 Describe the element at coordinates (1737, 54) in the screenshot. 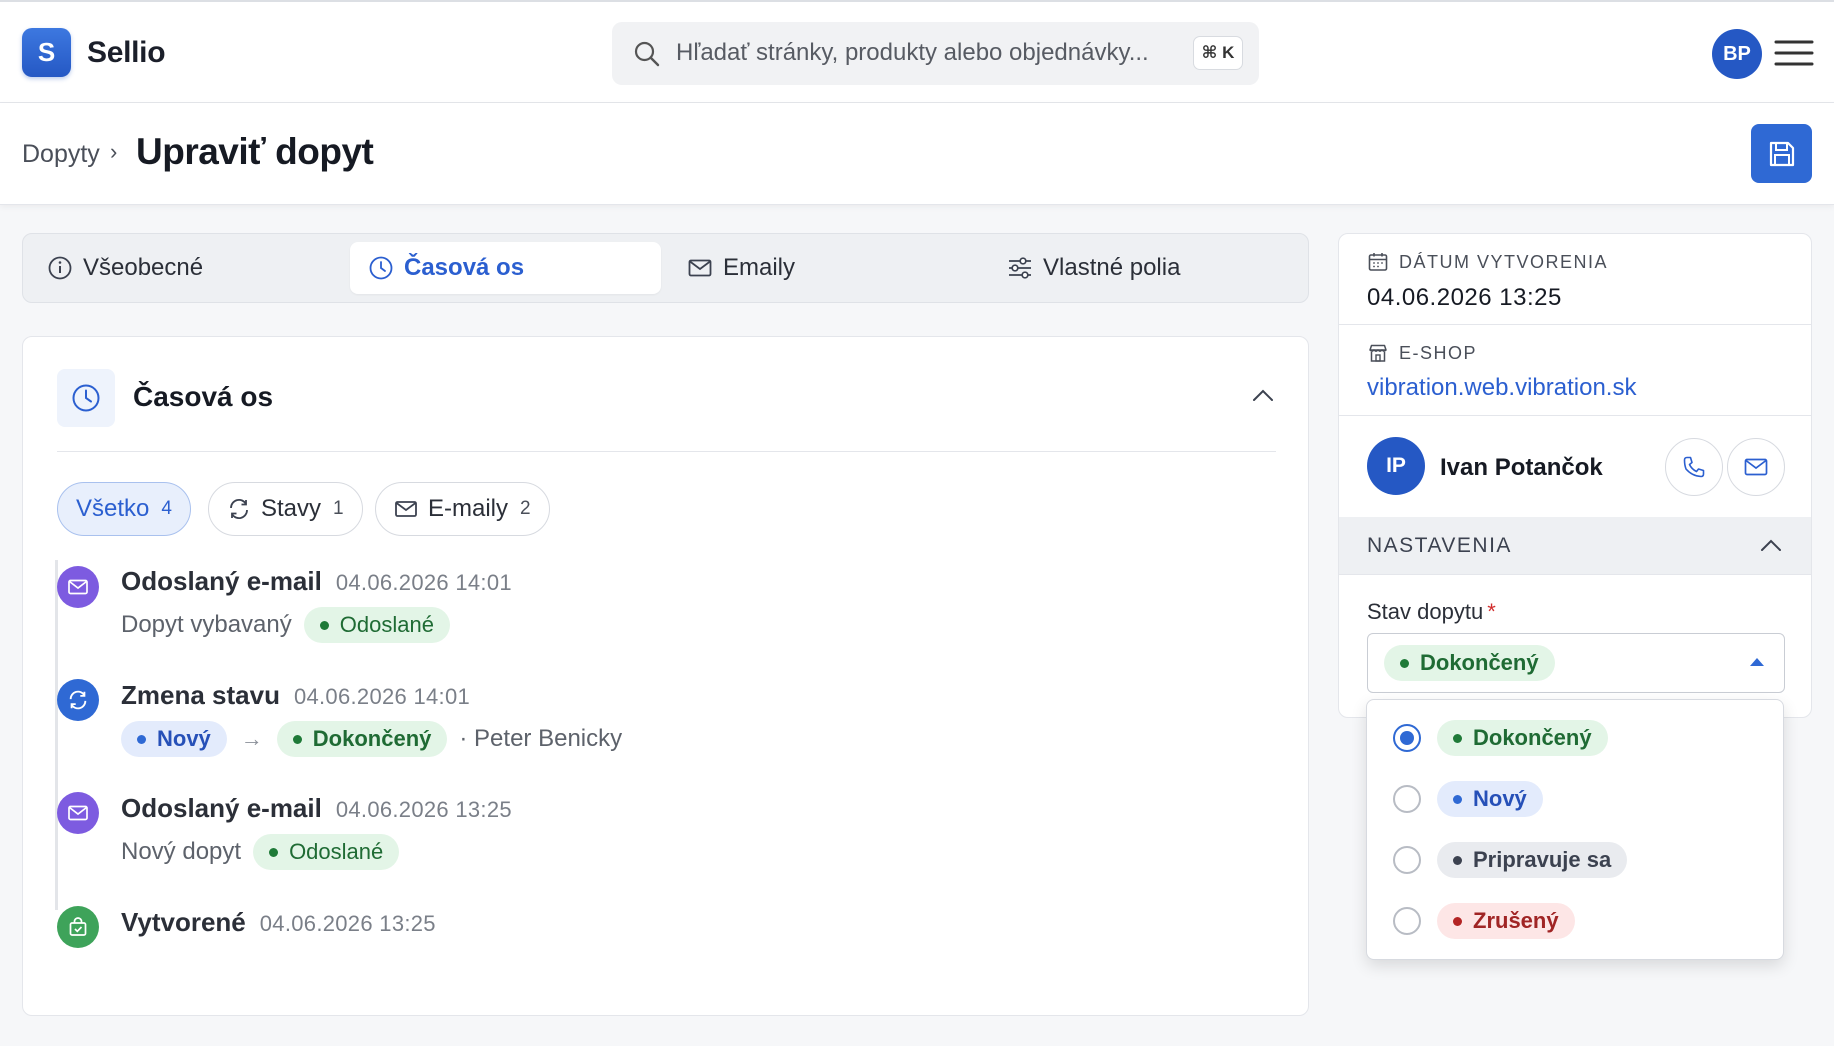

I see `user-avatar: BP` at that location.